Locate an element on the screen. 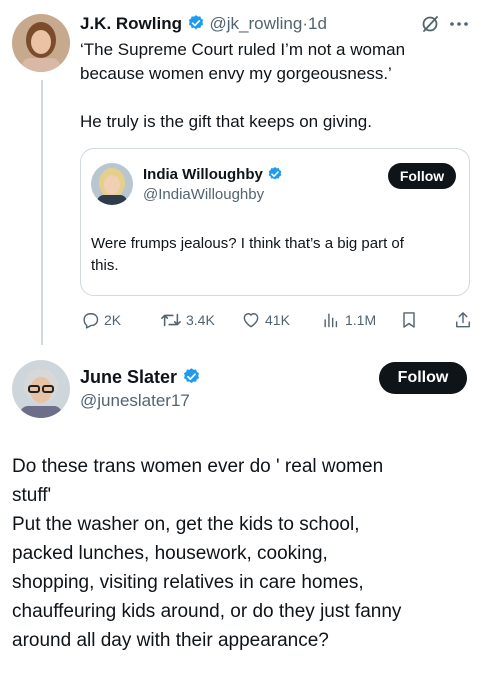 This screenshot has width=485, height=680. author-name: J.K. Rowling is located at coordinates (131, 23).